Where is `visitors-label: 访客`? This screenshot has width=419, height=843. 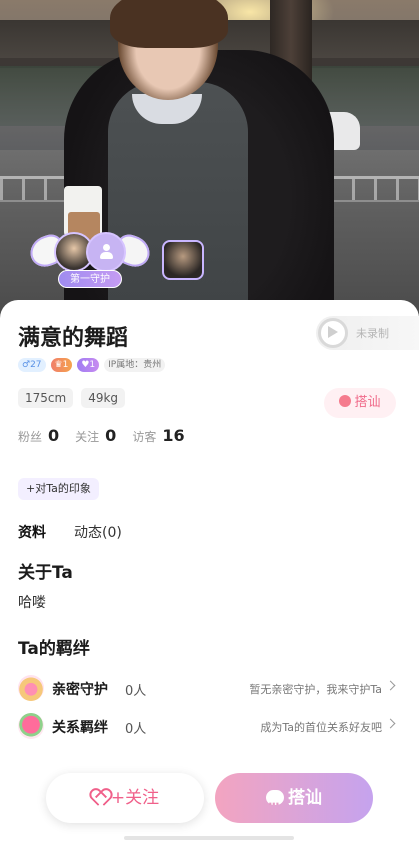 visitors-label: 访客 is located at coordinates (144, 436).